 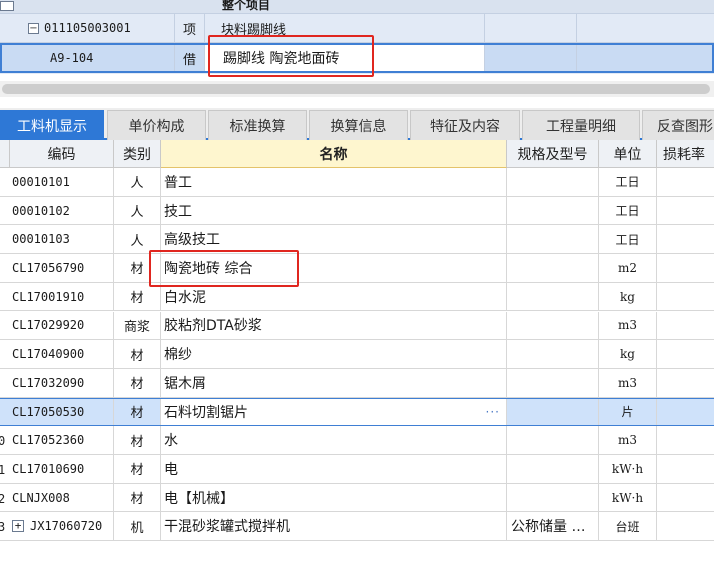 I want to click on table-row: CL17056790 材陶瓷地砖 综合 m2, so click(x=357, y=268).